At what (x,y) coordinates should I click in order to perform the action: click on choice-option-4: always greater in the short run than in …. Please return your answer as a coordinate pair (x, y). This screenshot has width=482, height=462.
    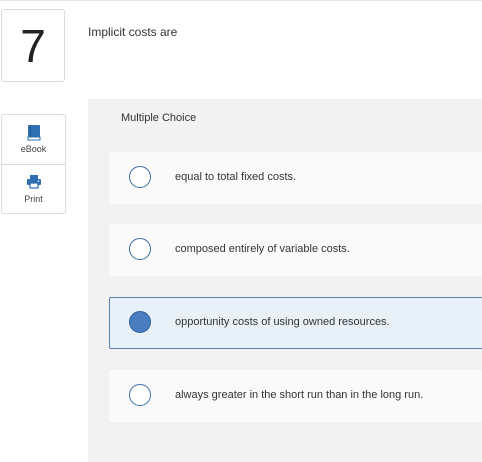
    Looking at the image, I should click on (295, 396).